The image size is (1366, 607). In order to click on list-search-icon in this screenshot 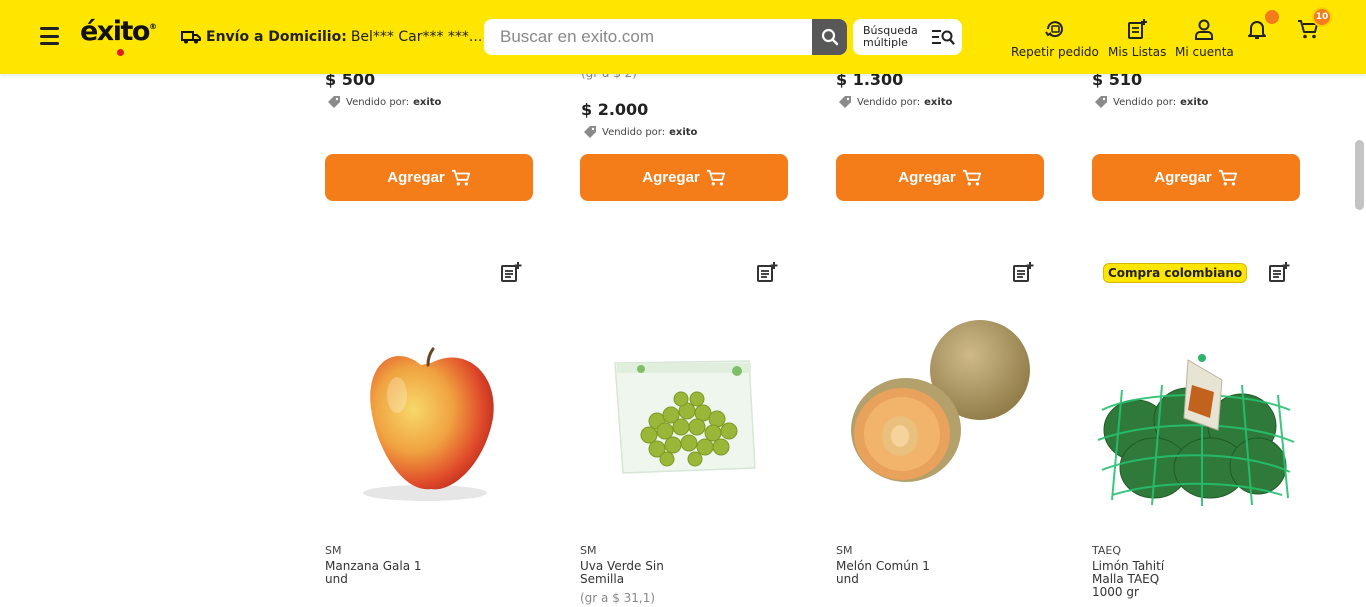, I will do `click(943, 37)`.